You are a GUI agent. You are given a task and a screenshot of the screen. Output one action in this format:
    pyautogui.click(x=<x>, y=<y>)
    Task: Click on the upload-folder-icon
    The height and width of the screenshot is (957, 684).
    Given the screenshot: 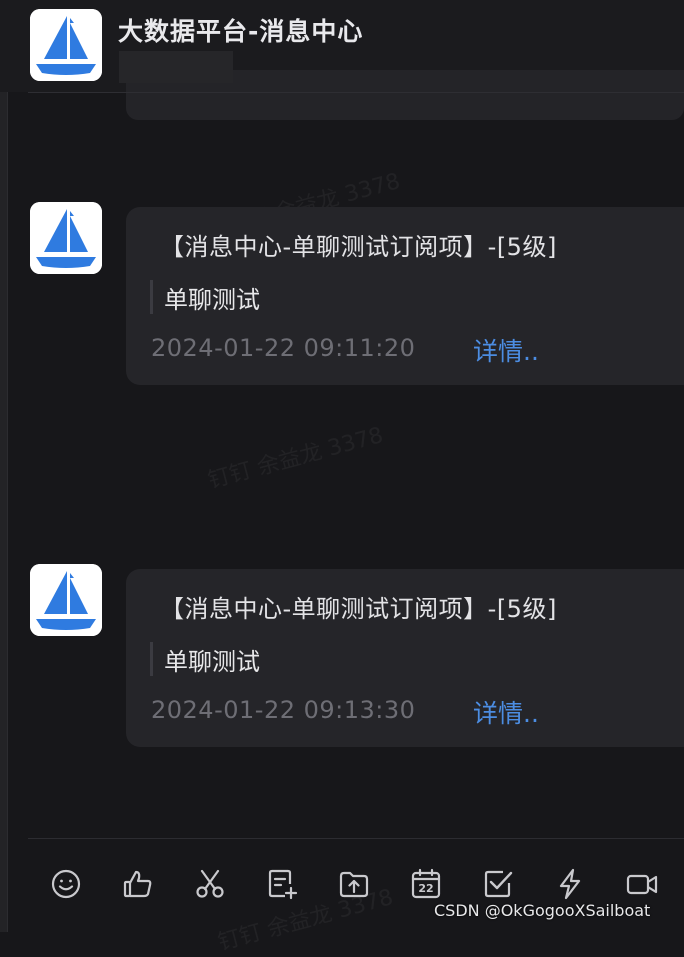 What is the action you would take?
    pyautogui.click(x=354, y=884)
    